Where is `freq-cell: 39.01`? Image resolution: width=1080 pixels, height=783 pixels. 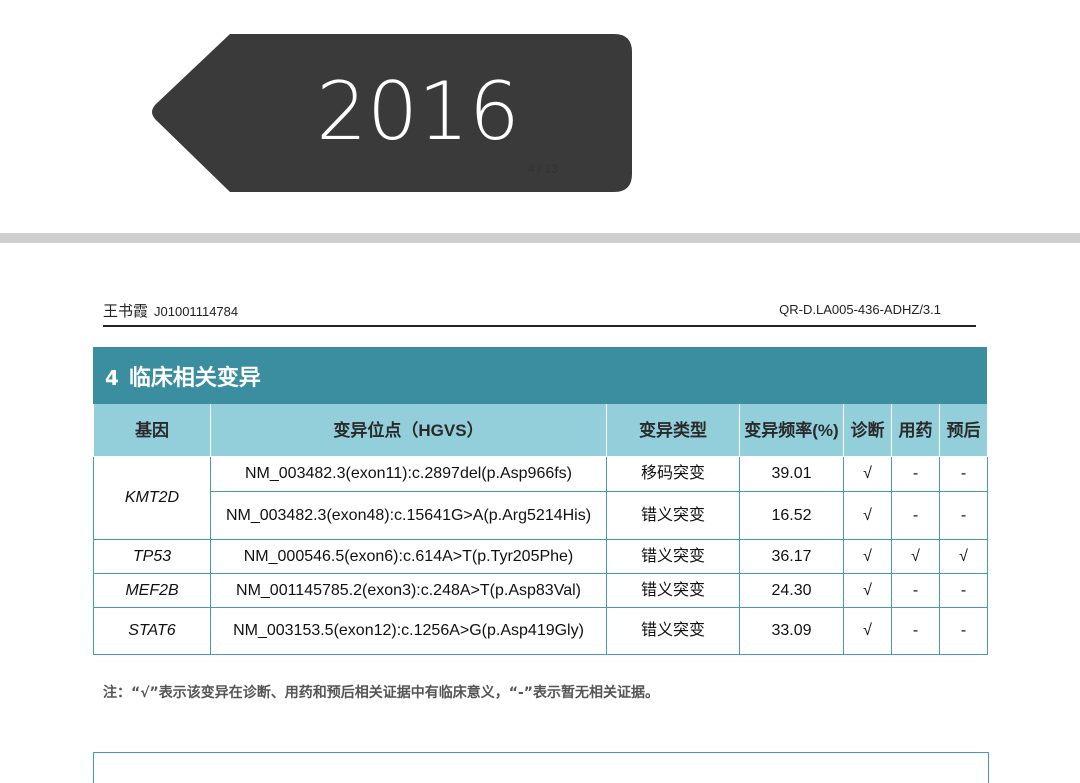
freq-cell: 39.01 is located at coordinates (791, 474).